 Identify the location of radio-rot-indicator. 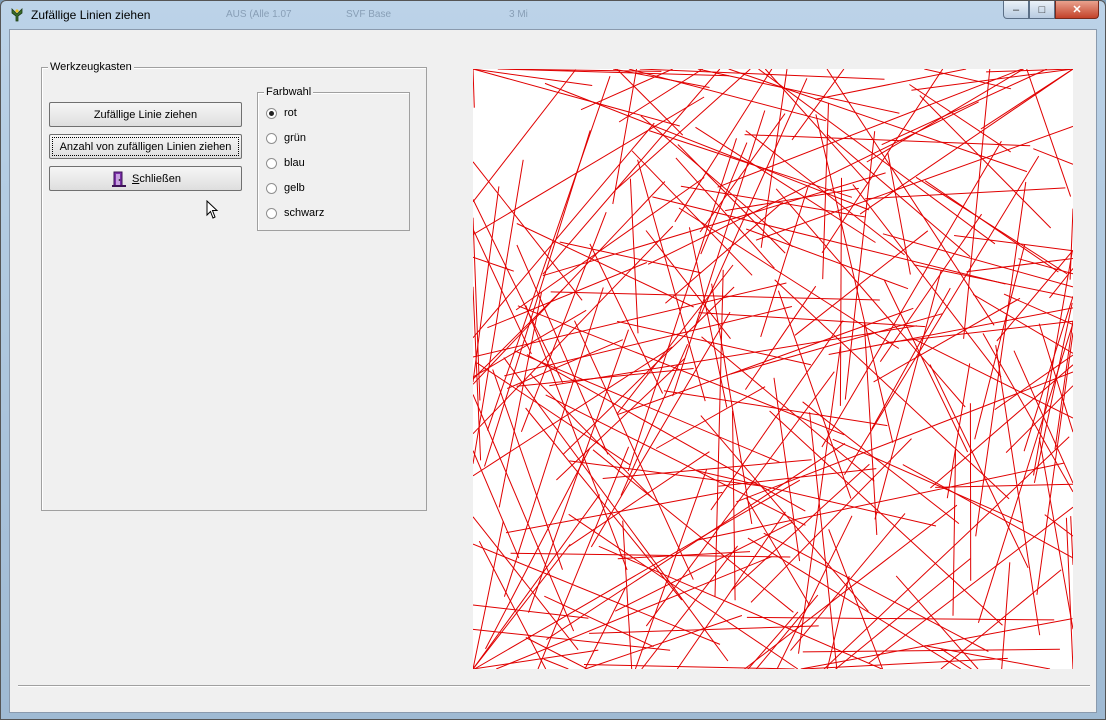
(271, 113).